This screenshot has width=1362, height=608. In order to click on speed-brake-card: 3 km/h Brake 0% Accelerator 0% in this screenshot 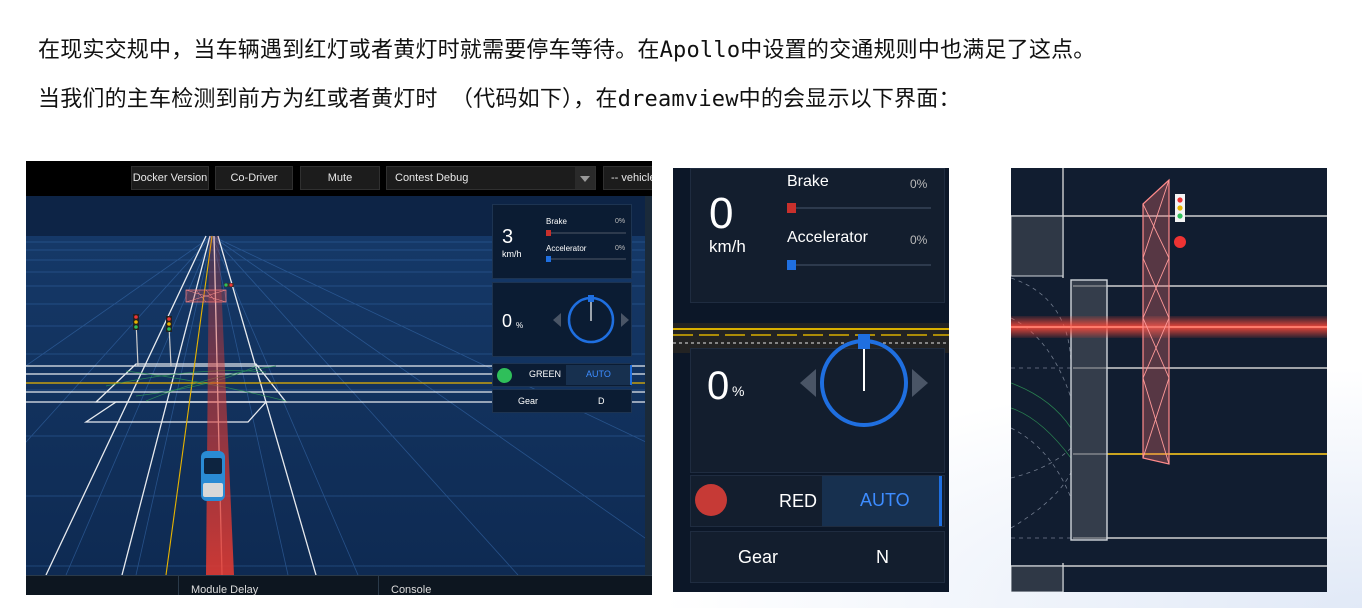, I will do `click(562, 241)`.